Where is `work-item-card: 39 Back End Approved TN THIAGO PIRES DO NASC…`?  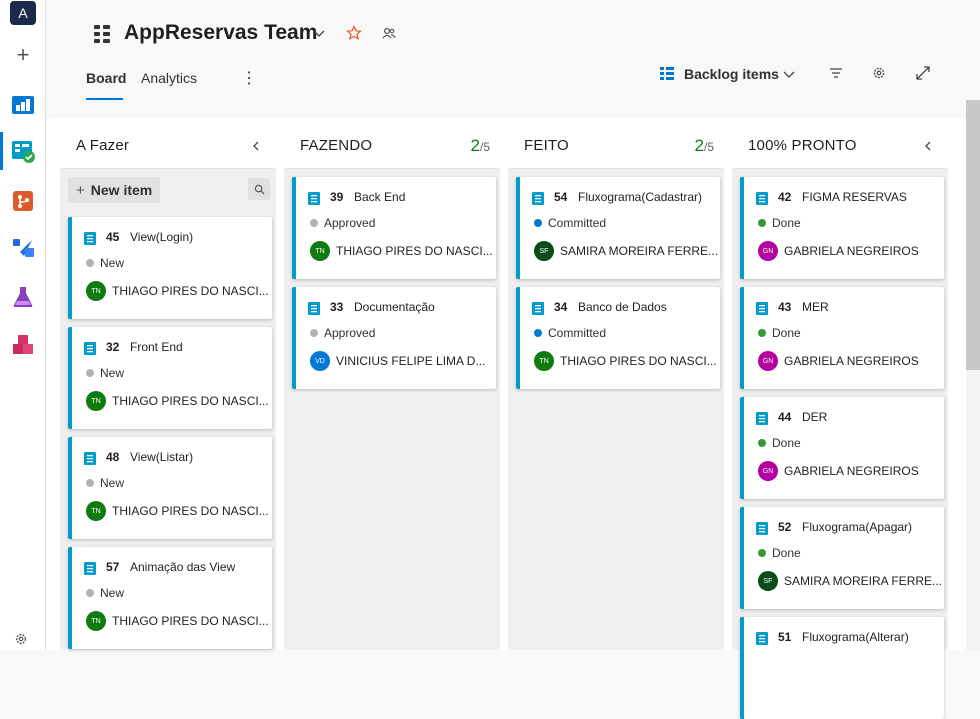 work-item-card: 39 Back End Approved TN THIAGO PIRES DO NASC… is located at coordinates (394, 228).